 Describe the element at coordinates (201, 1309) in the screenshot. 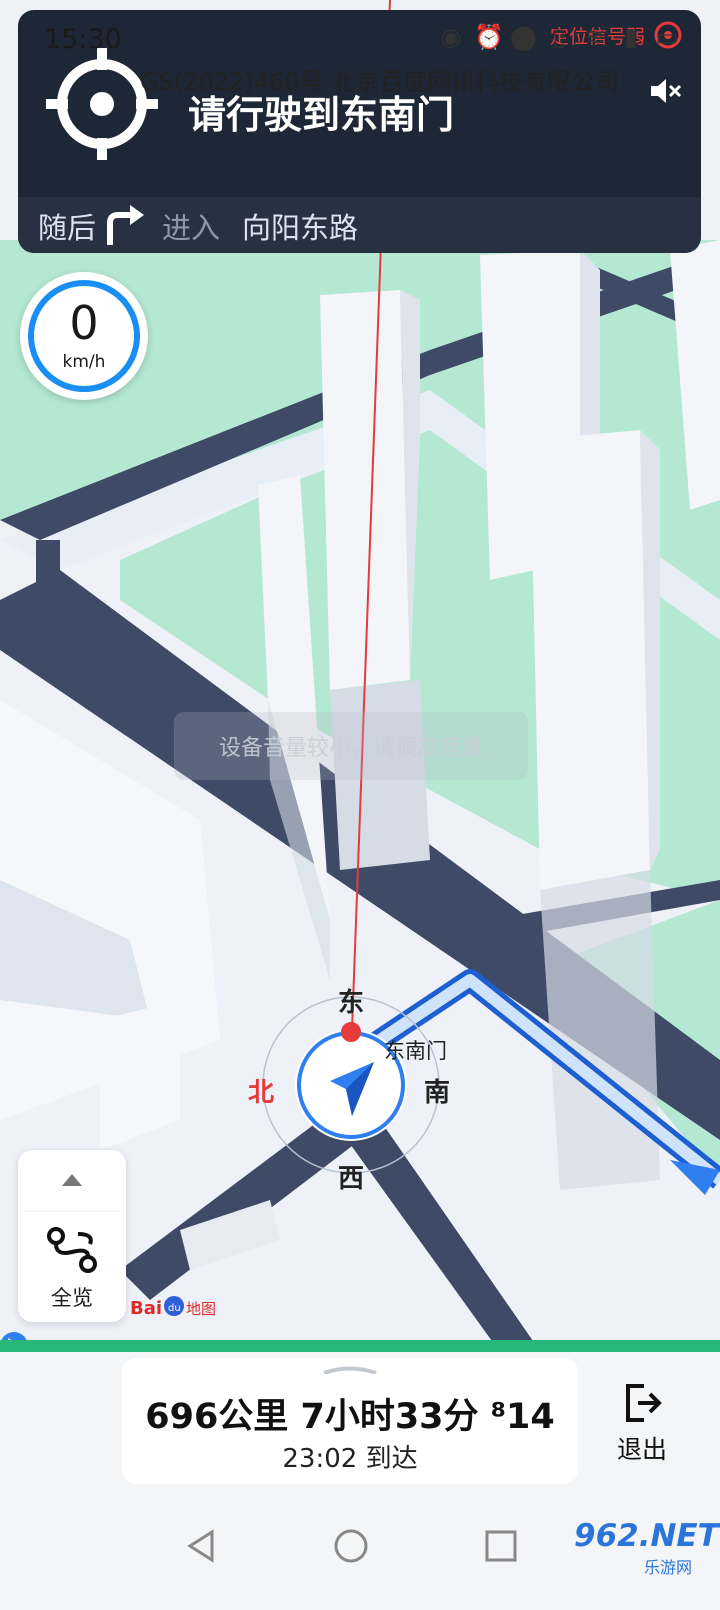

I see `svg-text: 地图` at that location.